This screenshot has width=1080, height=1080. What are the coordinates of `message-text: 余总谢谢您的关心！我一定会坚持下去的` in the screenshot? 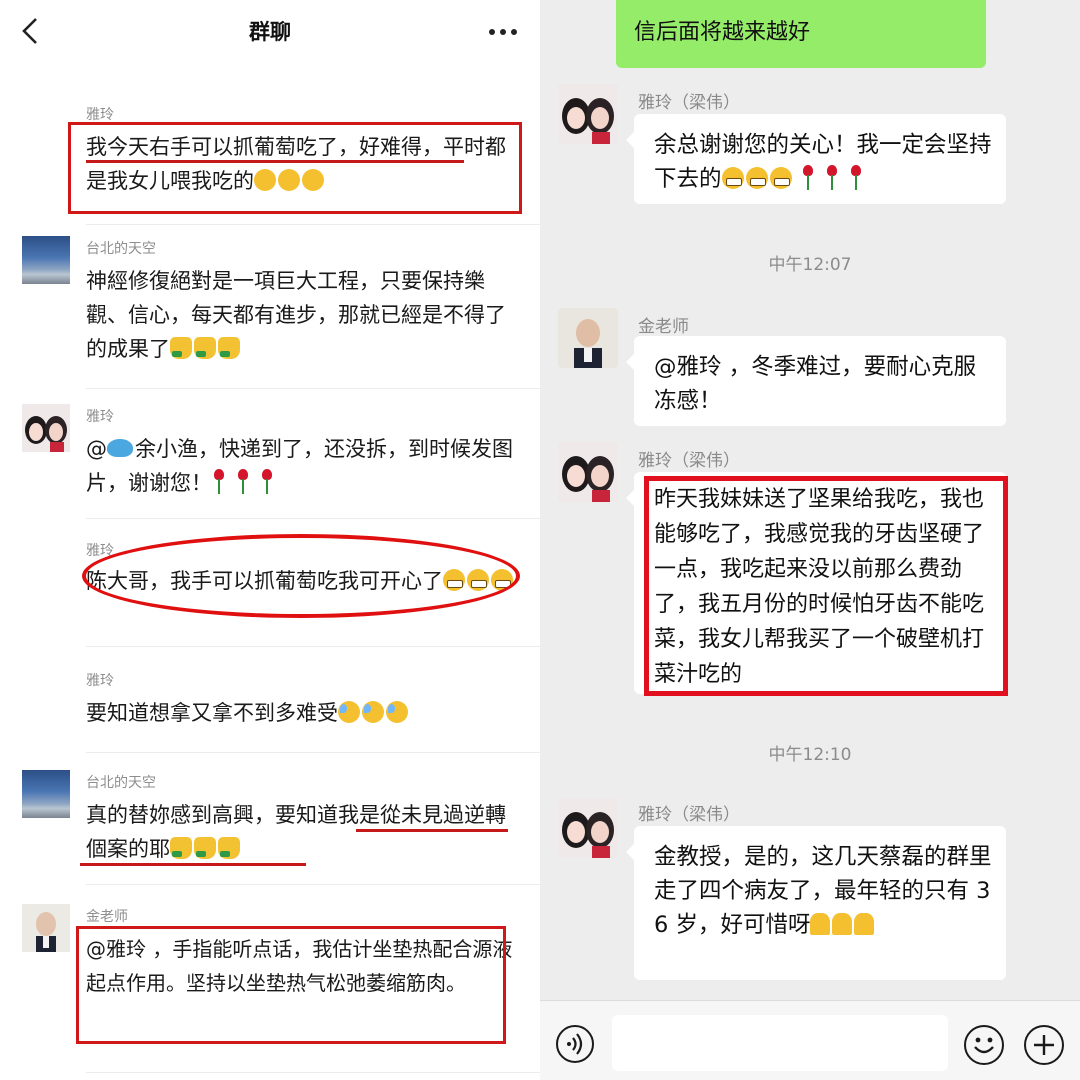 It's located at (823, 162).